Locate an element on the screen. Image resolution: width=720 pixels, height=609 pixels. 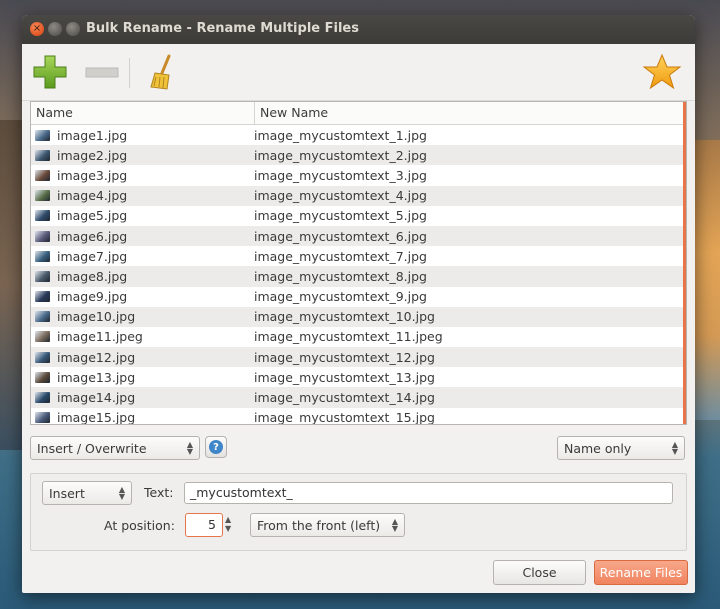
file-list-row: image10.jpg image_mycustomtext_10.jpg is located at coordinates (358, 316).